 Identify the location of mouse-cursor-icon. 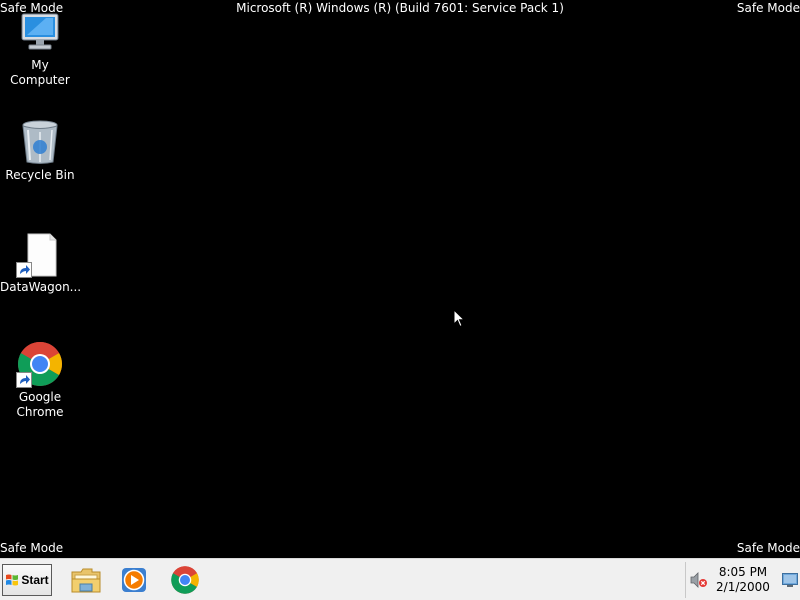
(459, 318).